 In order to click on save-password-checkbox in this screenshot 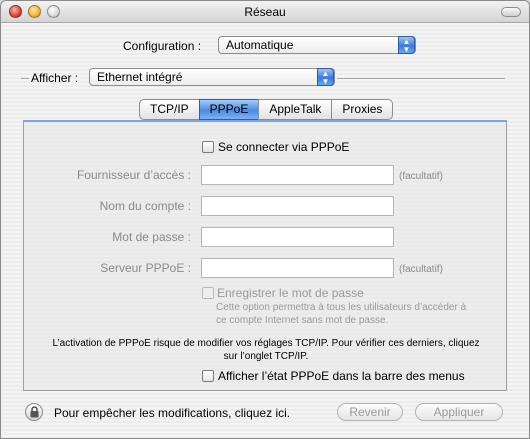, I will do `click(208, 293)`.